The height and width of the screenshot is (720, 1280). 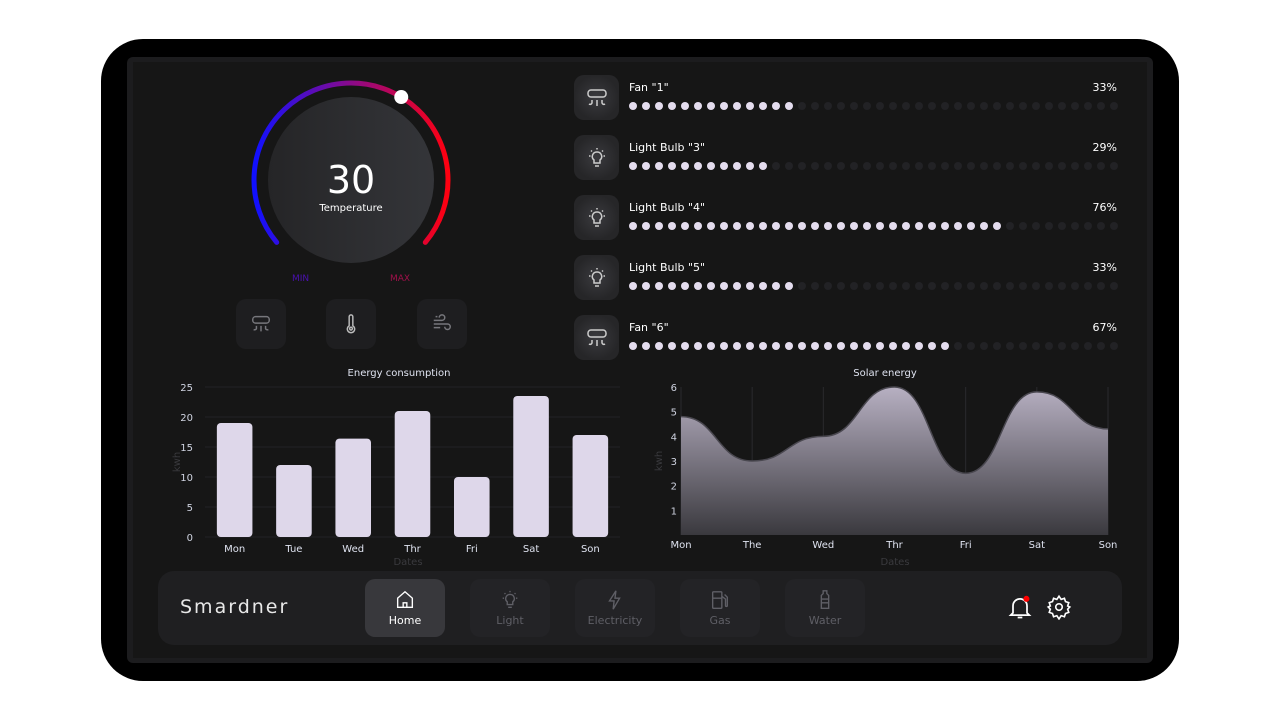 What do you see at coordinates (847, 338) in the screenshot?
I see `device-row: Fan "6" 67%` at bounding box center [847, 338].